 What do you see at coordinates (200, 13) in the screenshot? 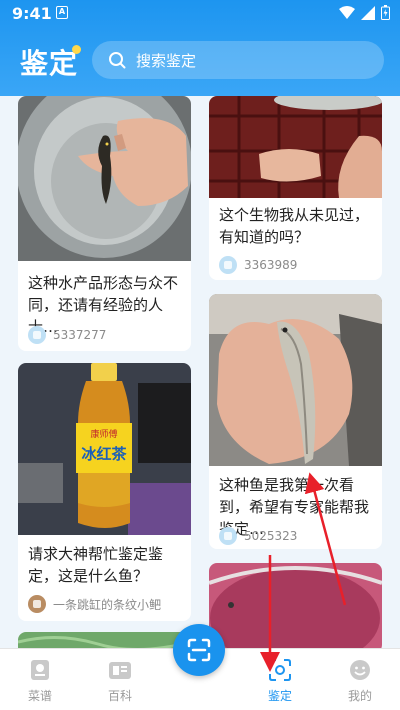
I see `status-bar: 9:41 A` at bounding box center [200, 13].